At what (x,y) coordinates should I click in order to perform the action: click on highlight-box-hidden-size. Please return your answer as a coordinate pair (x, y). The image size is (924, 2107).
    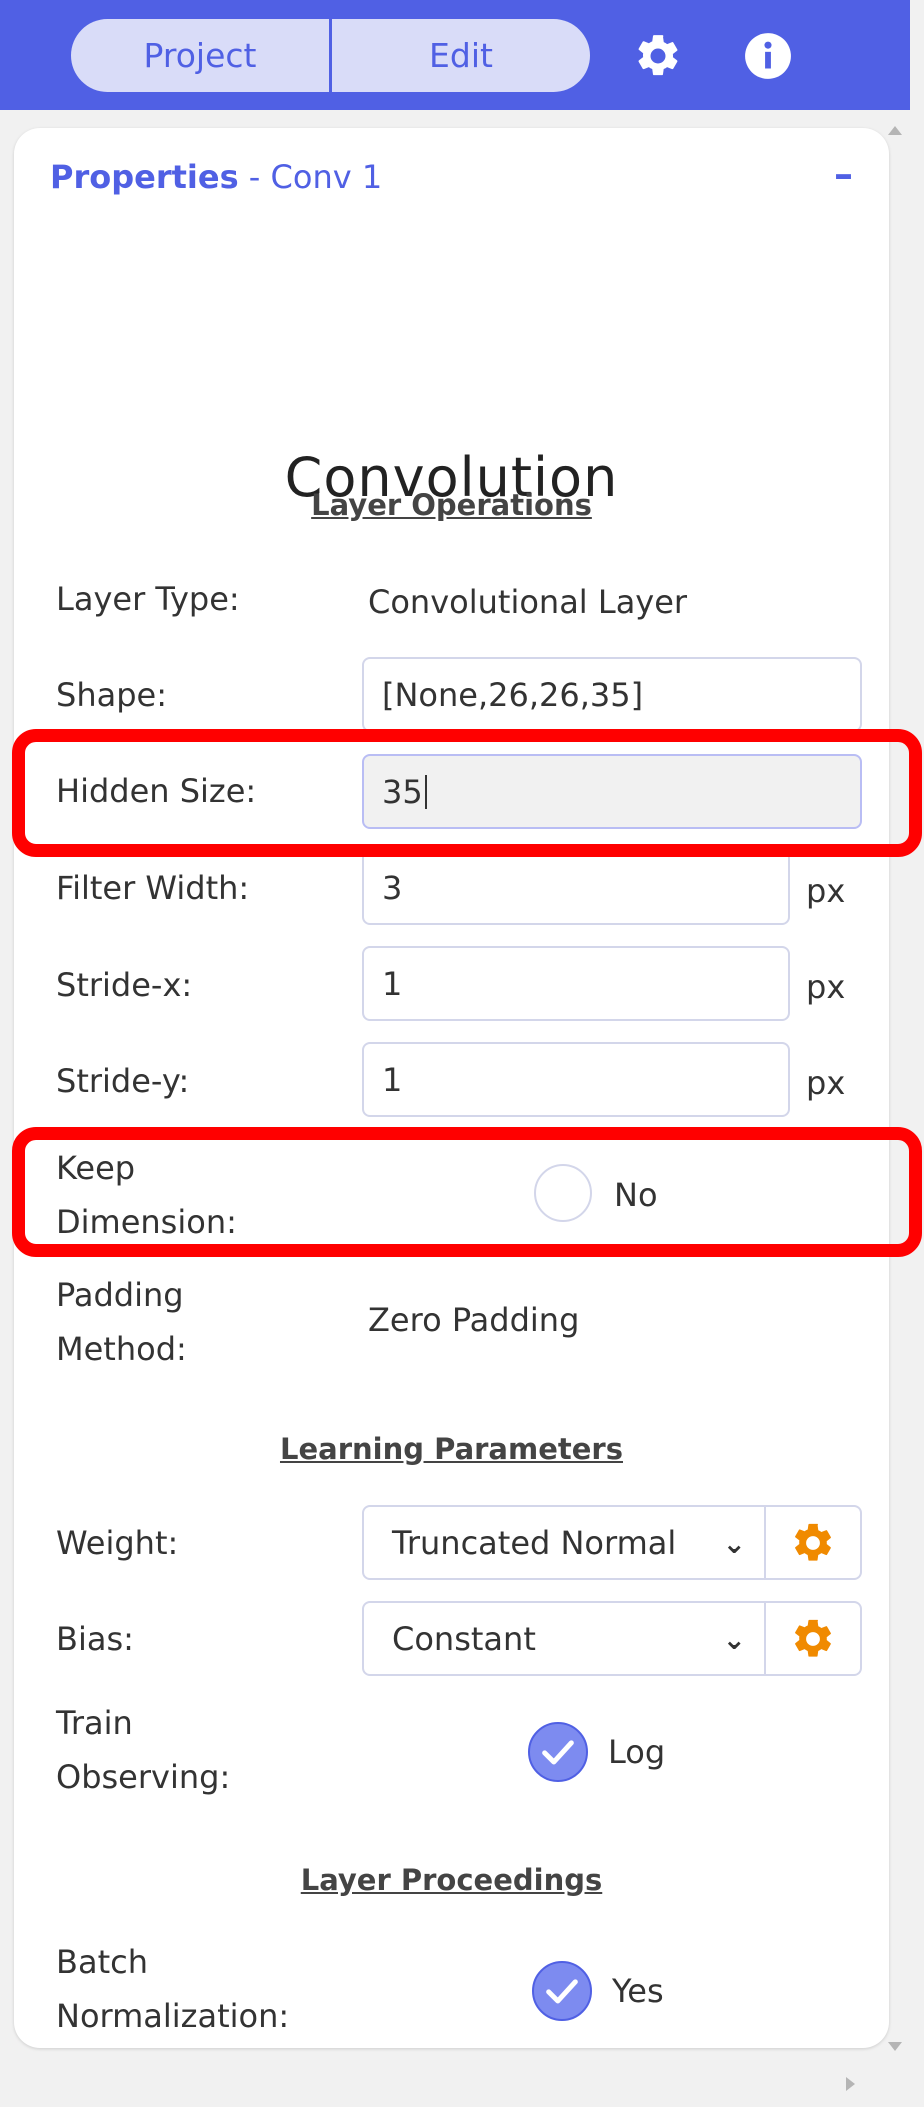
    Looking at the image, I should click on (467, 793).